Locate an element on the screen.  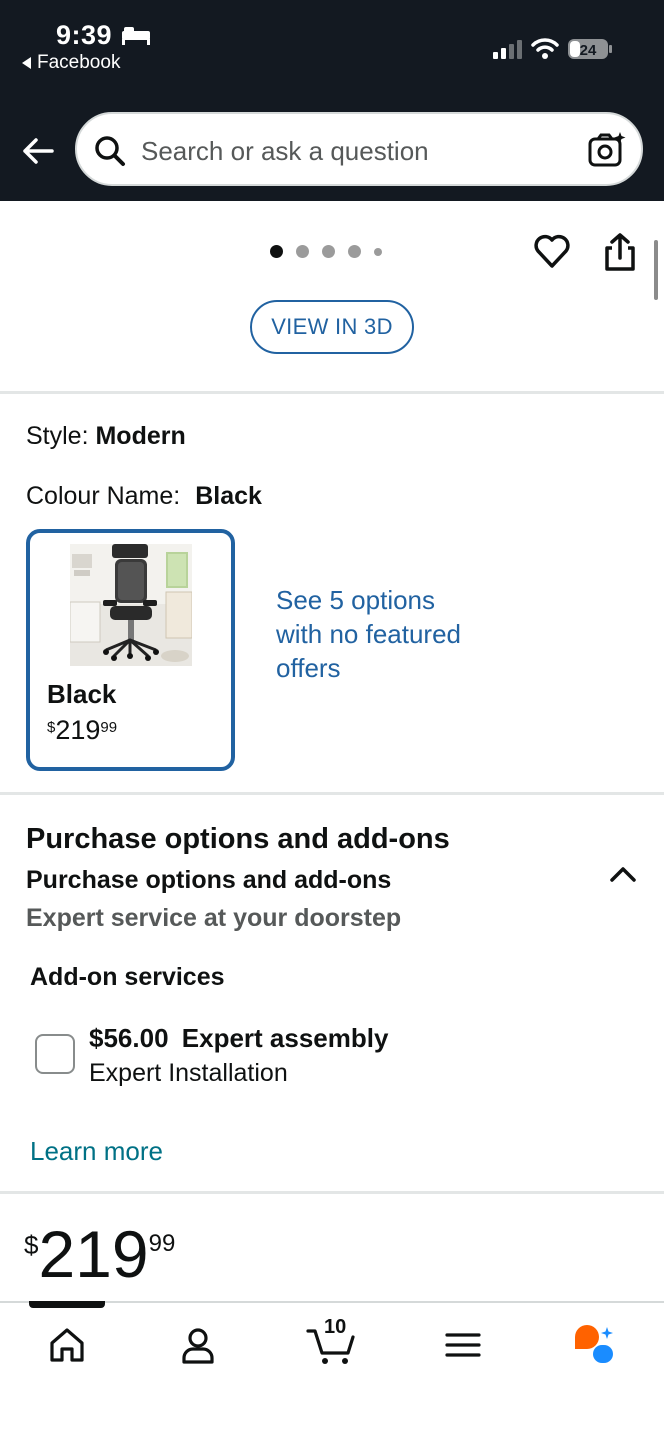
page-scrollbar is located at coordinates (656, 270).